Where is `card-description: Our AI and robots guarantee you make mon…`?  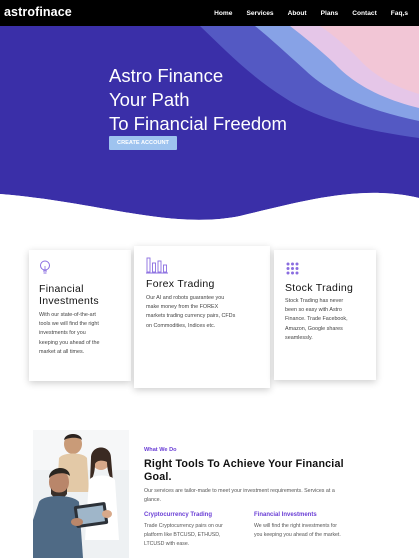
card-description: Our AI and robots guarantee you make mon… is located at coordinates (190, 312).